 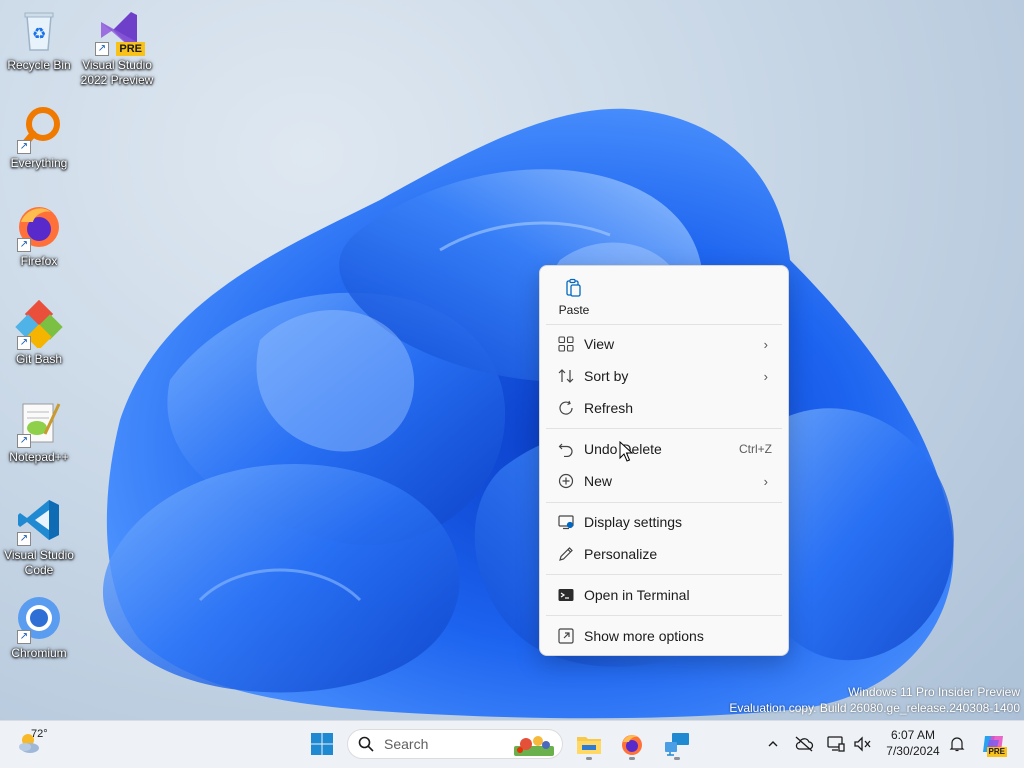 I want to click on terminal-icon, so click(x=564, y=595).